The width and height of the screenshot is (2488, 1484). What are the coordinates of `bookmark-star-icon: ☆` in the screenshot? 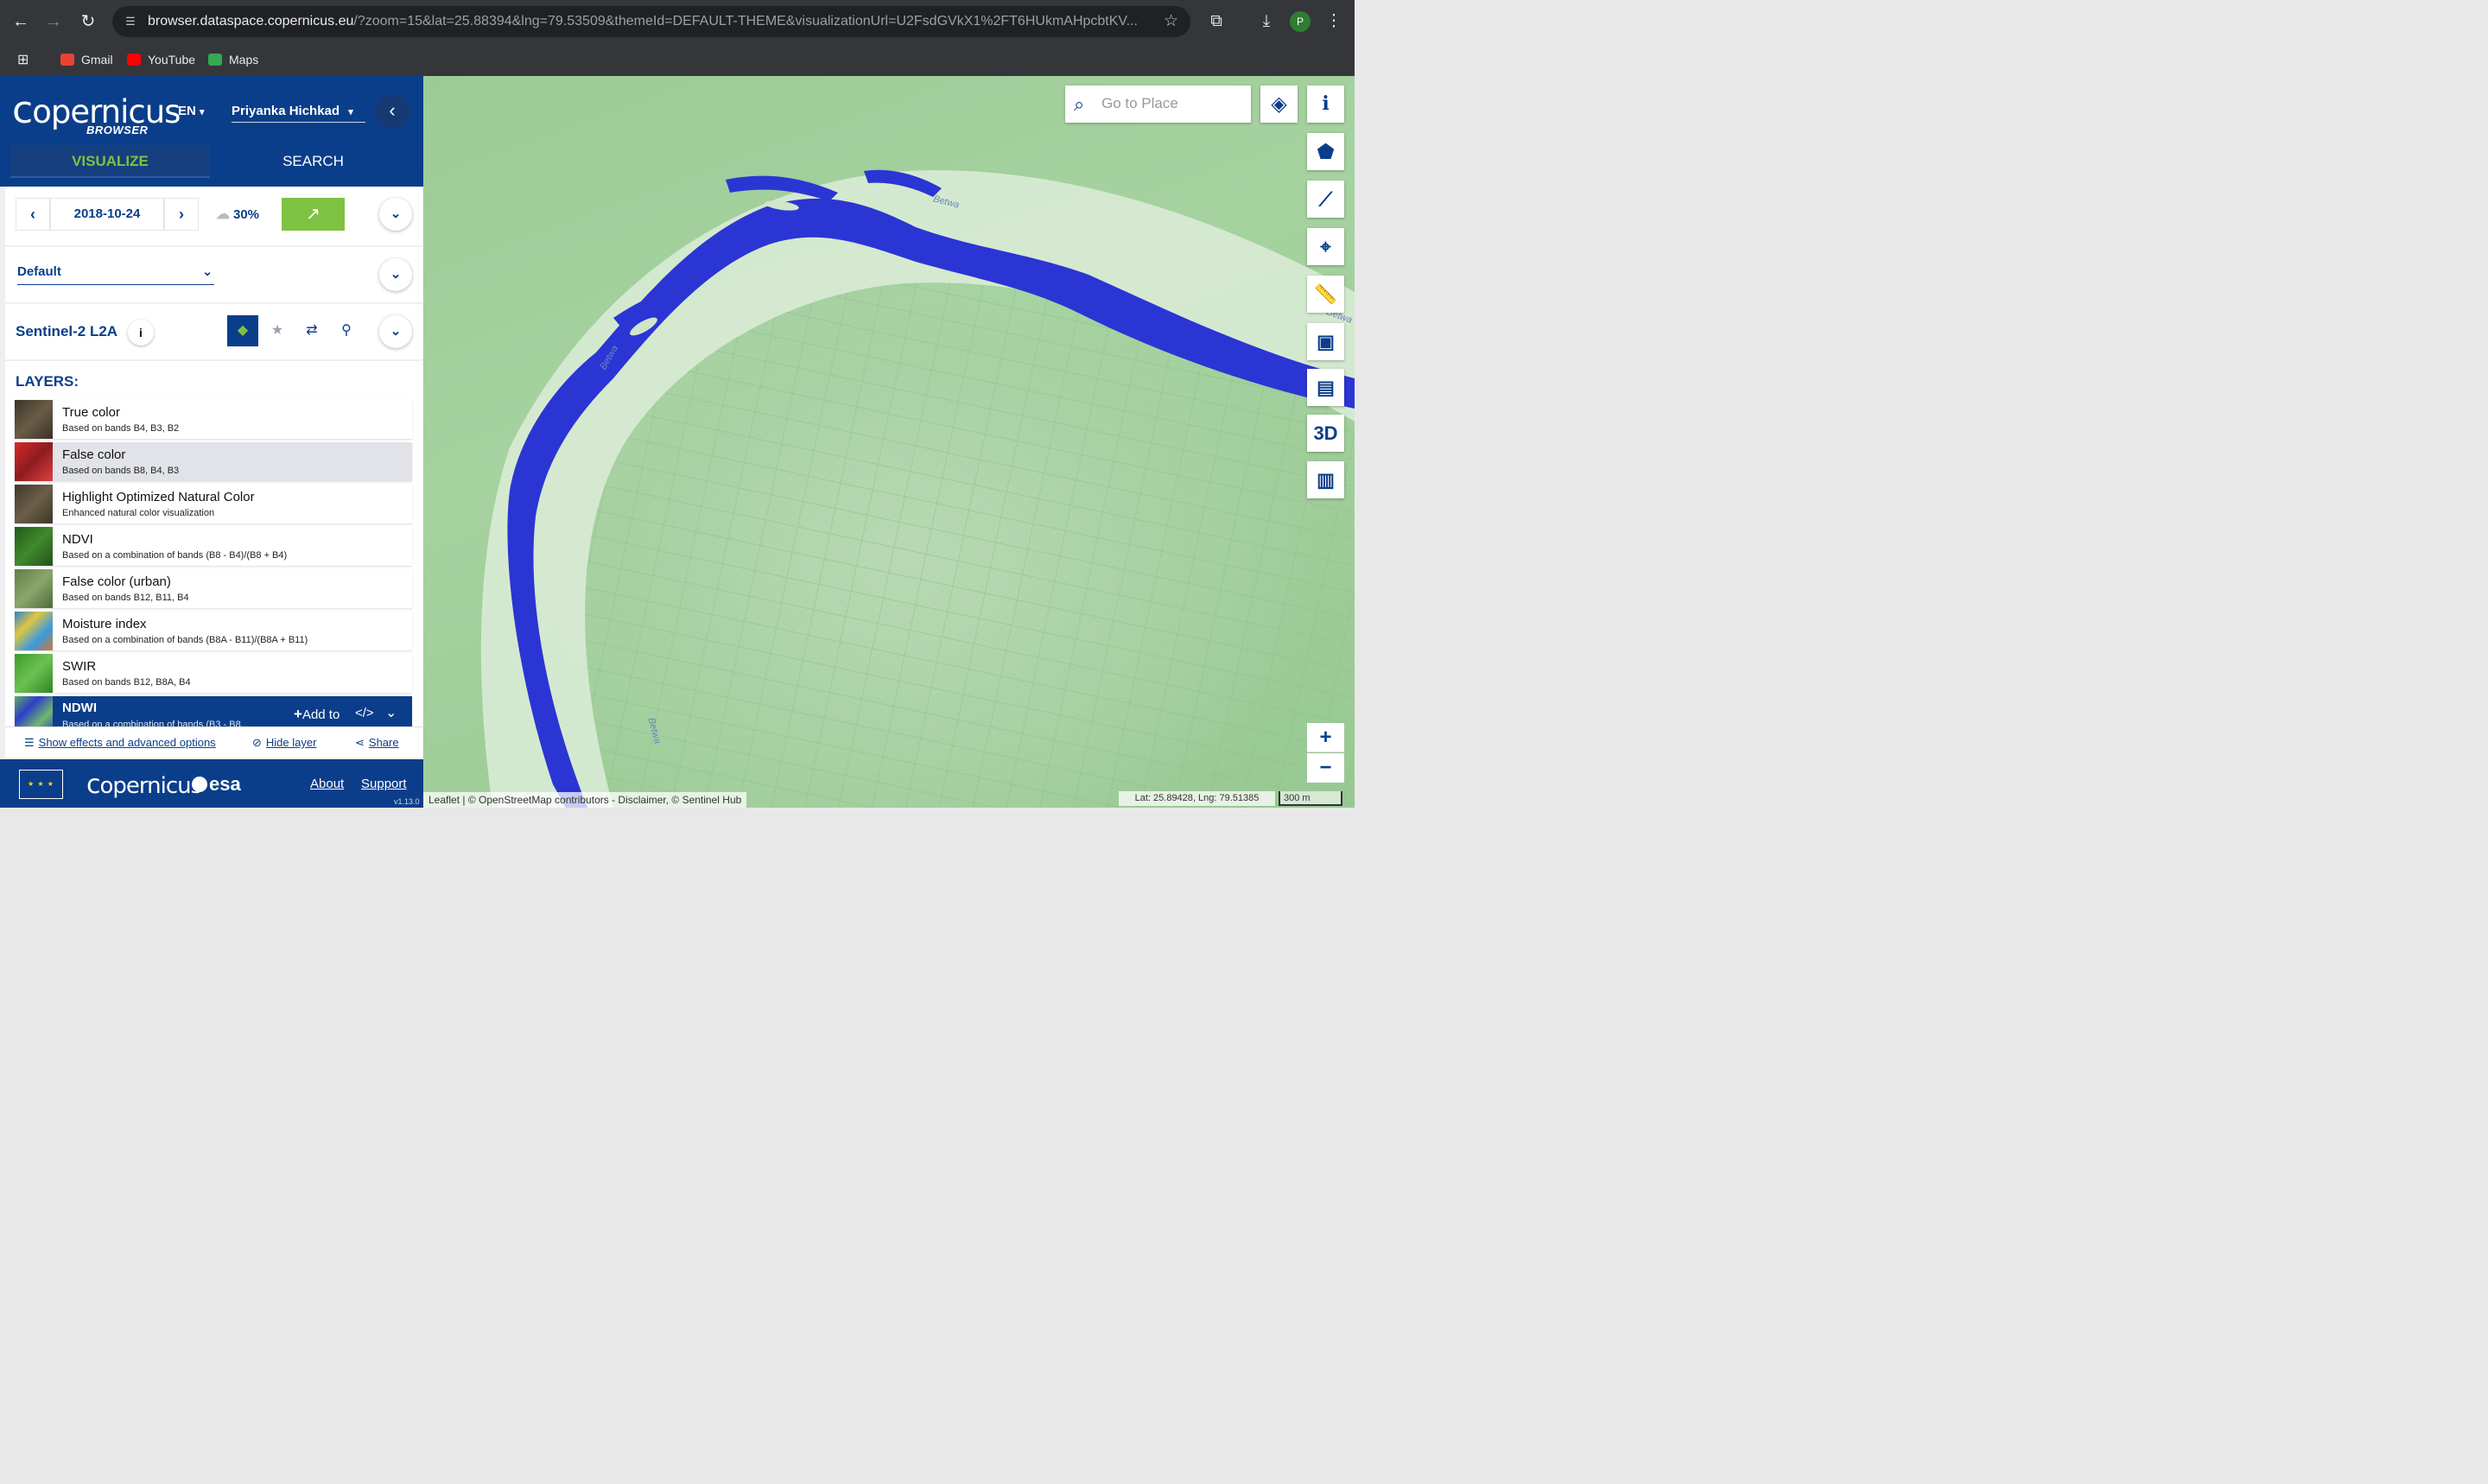 It's located at (1171, 21).